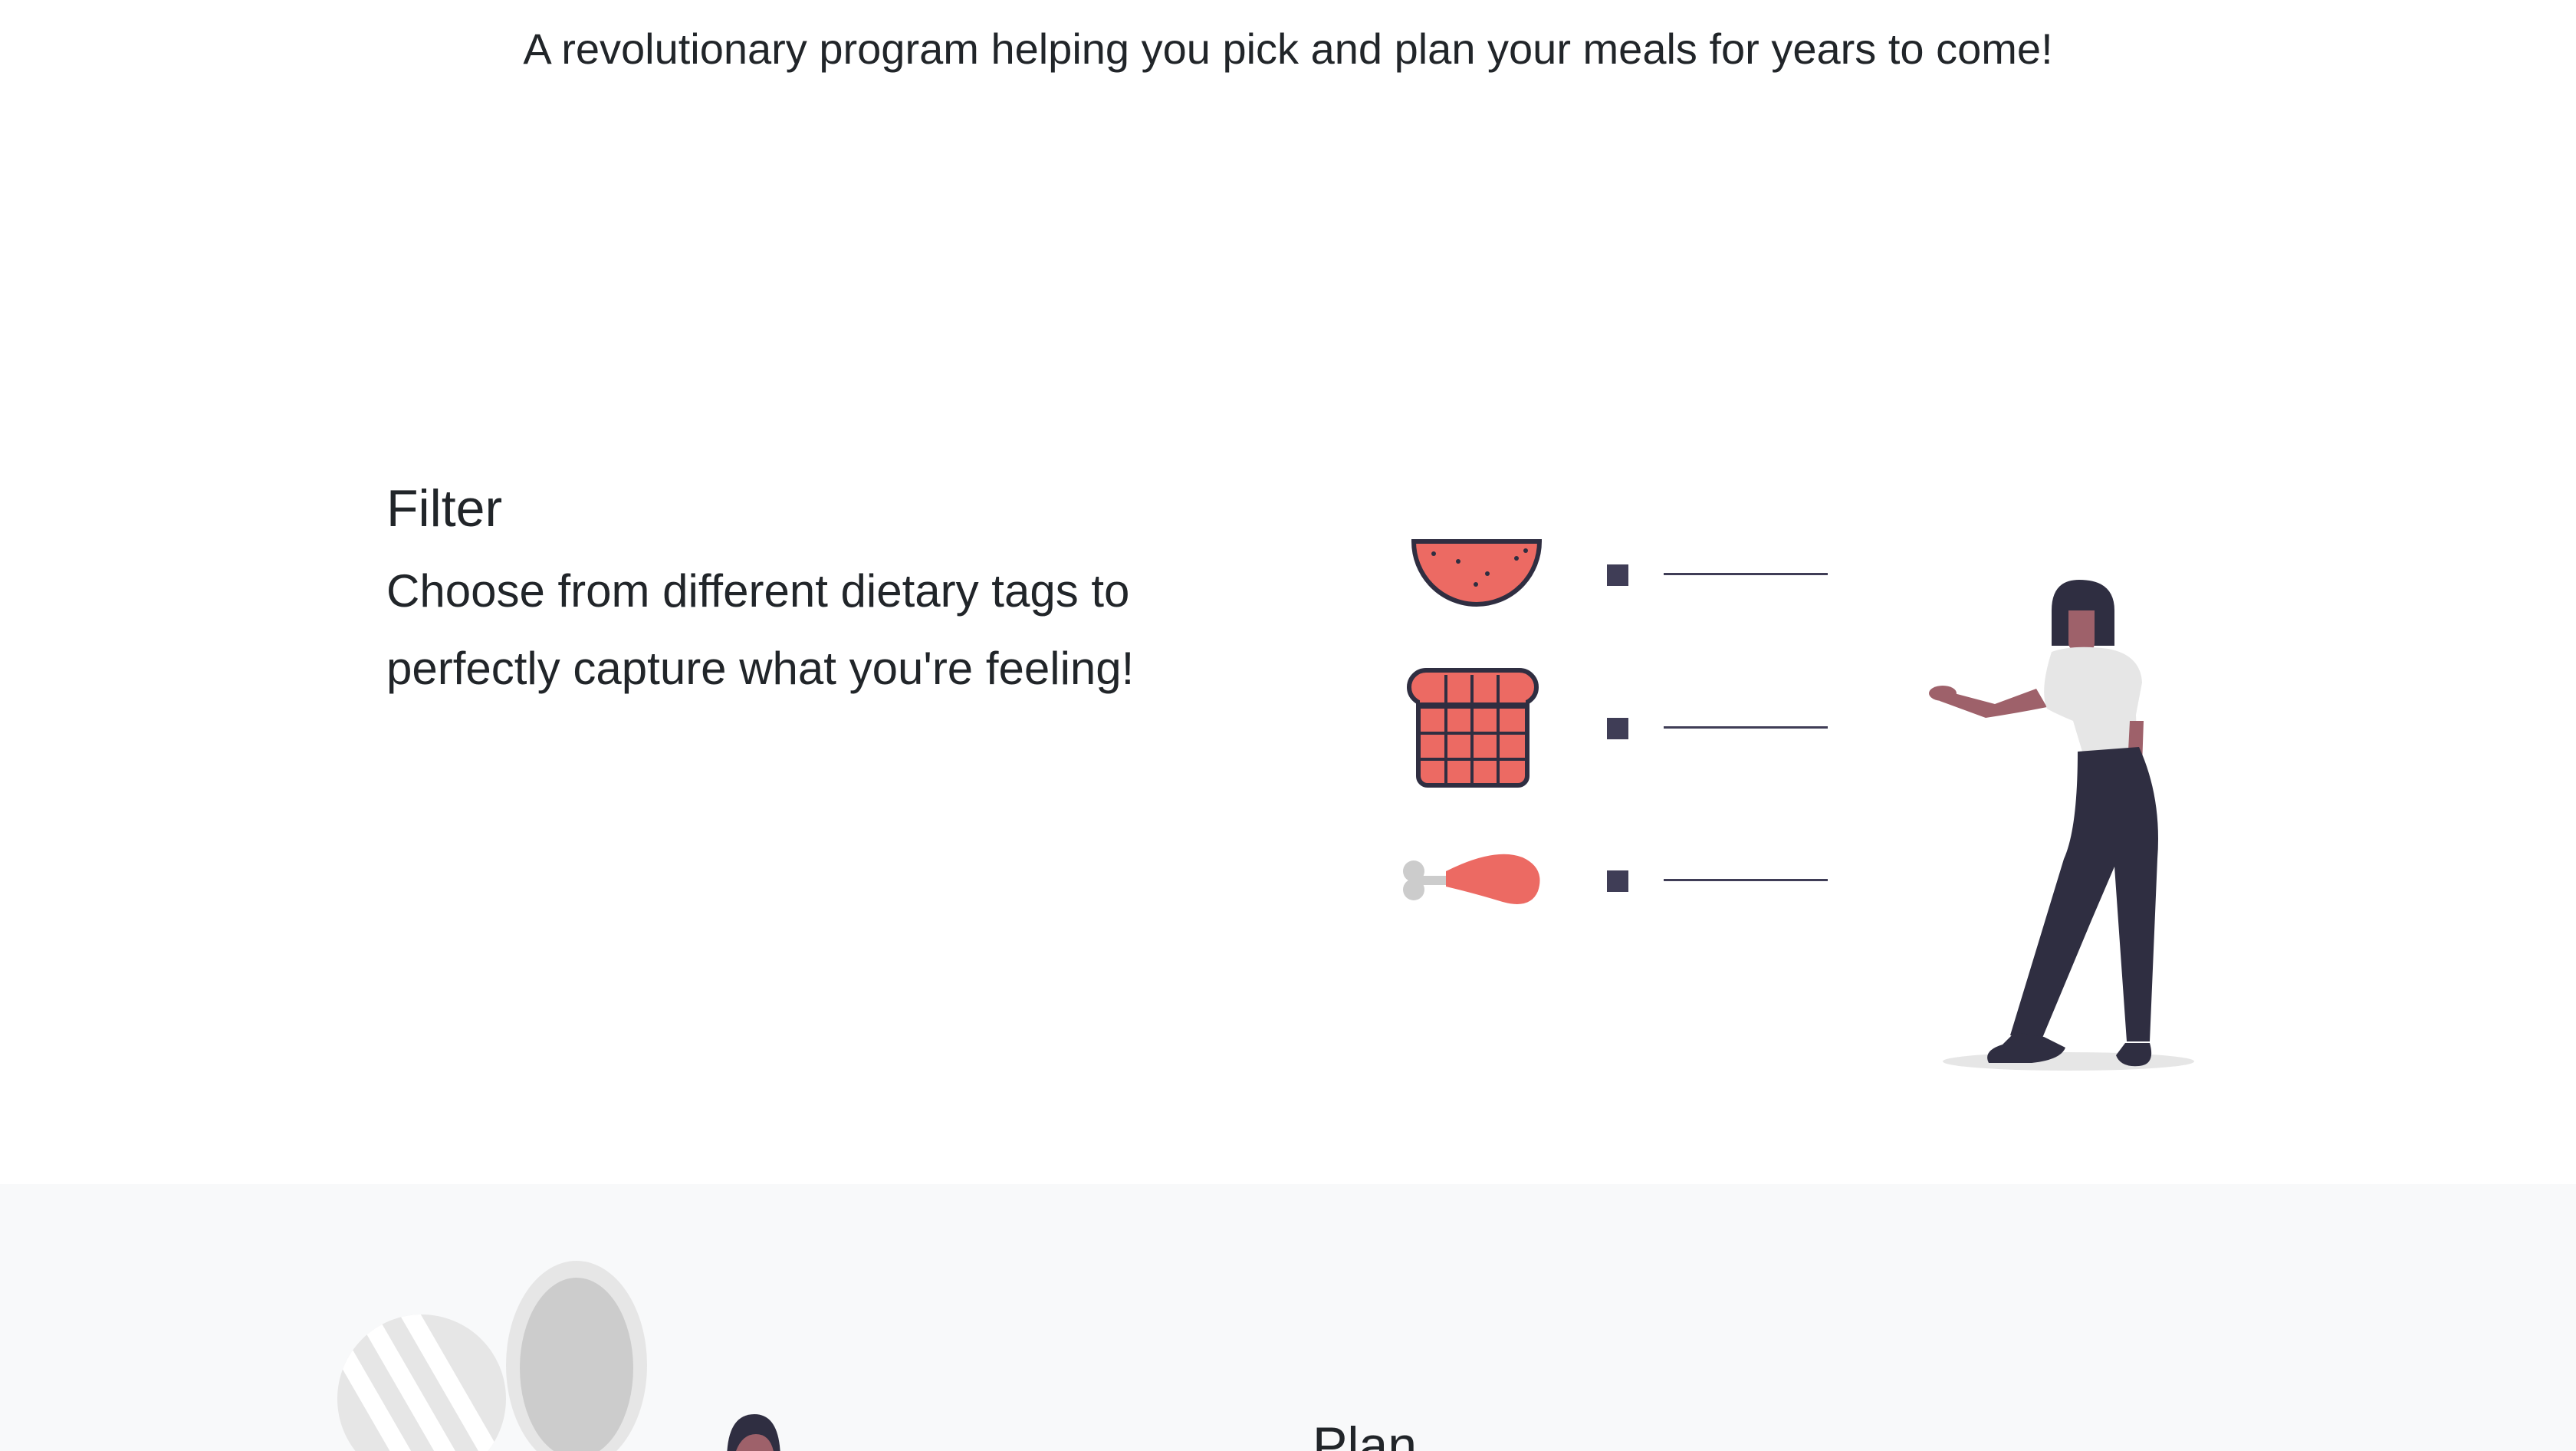 Image resolution: width=2576 pixels, height=1451 pixels. Describe the element at coordinates (577, 1356) in the screenshot. I see `egg-icon` at that location.